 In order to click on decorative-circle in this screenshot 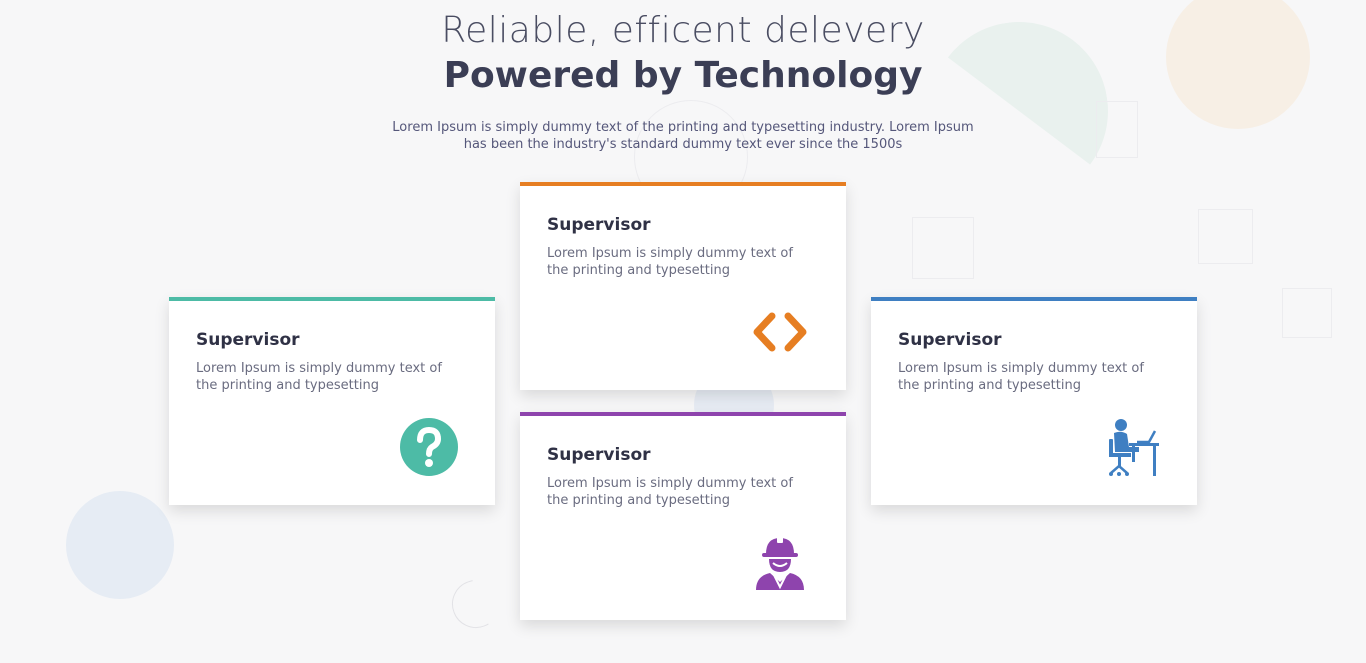, I will do `click(120, 545)`.